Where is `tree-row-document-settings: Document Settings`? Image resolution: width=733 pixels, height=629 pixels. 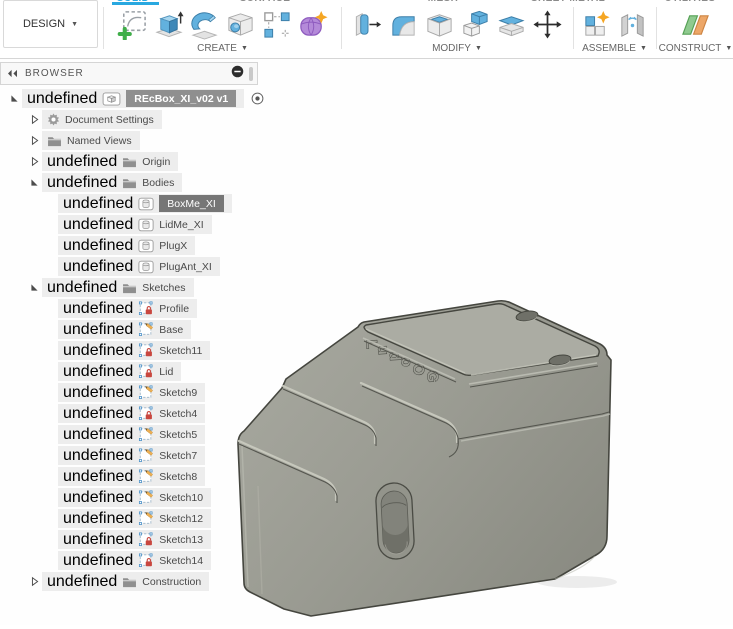
tree-row-document-settings: Document Settings is located at coordinates (132, 119).